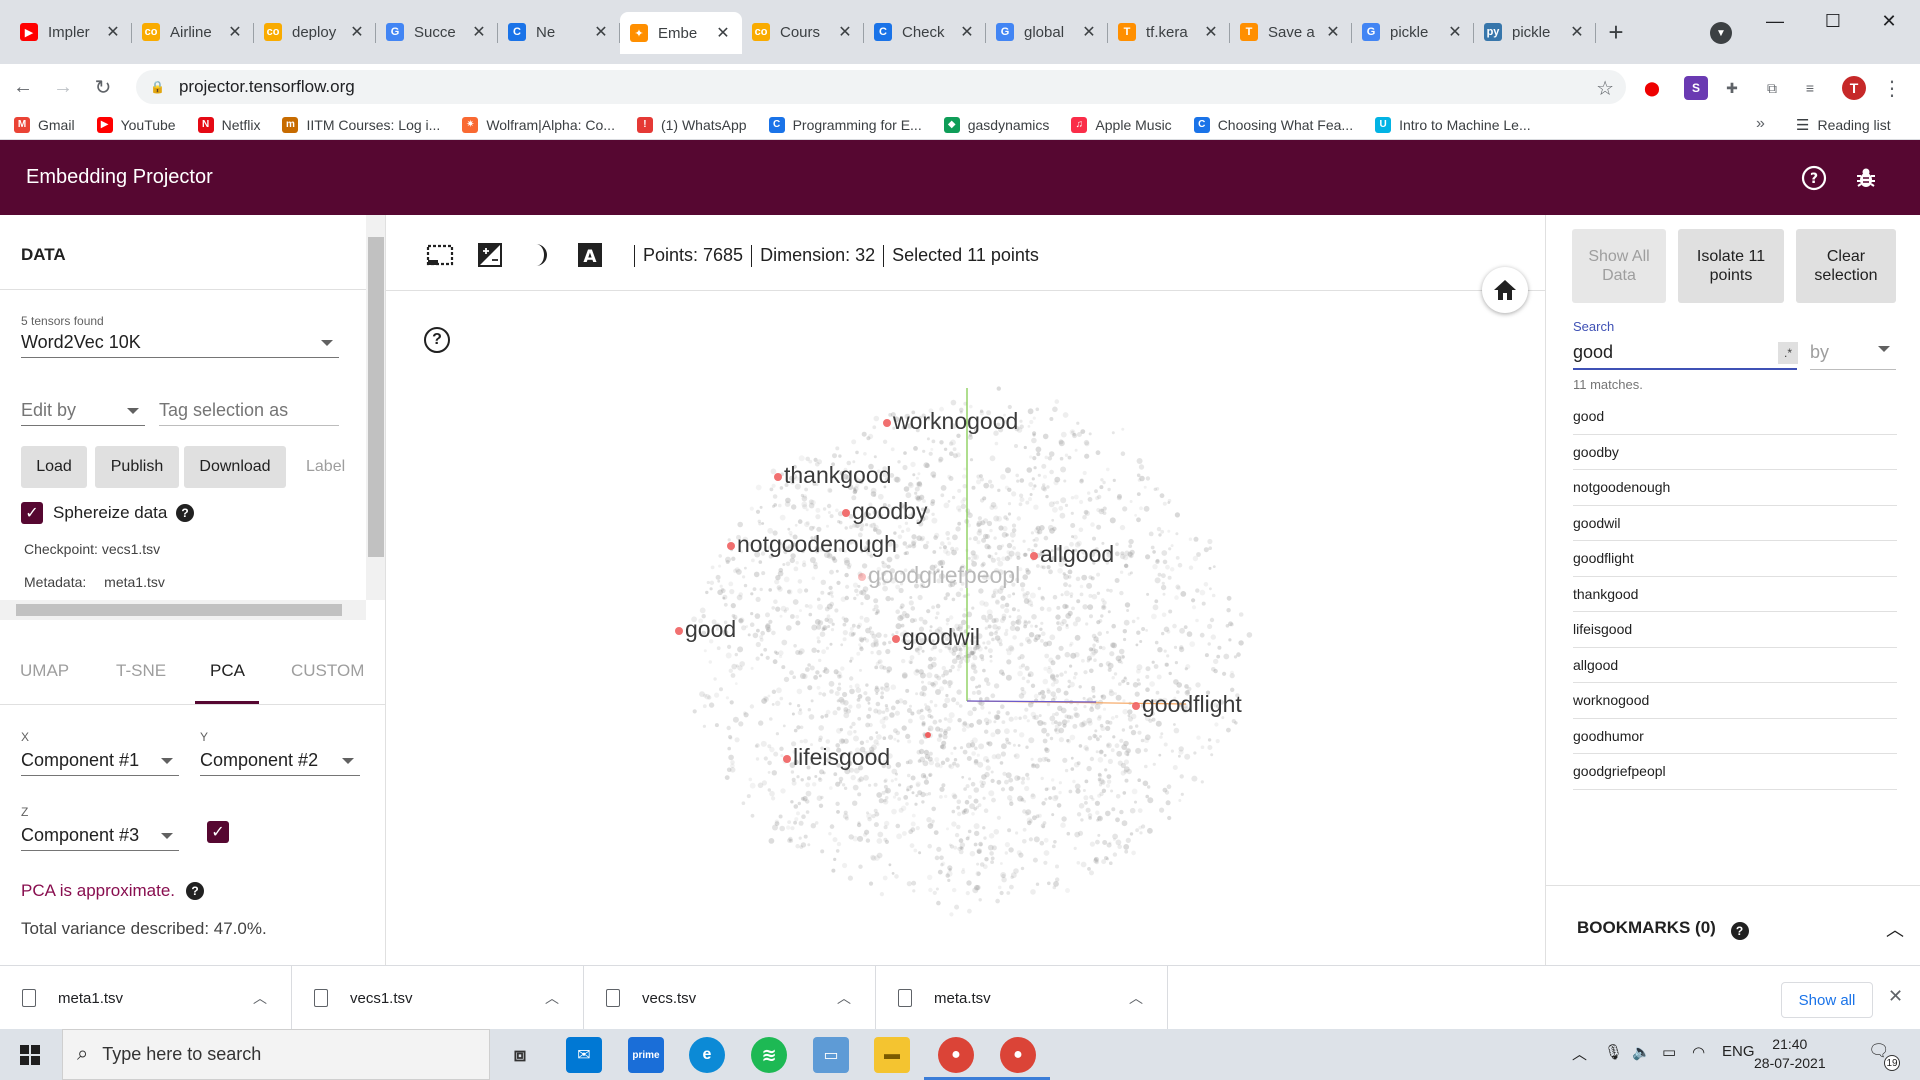 The image size is (1920, 1080). Describe the element at coordinates (1669, 1052) in the screenshot. I see `battery-icon: ▭` at that location.